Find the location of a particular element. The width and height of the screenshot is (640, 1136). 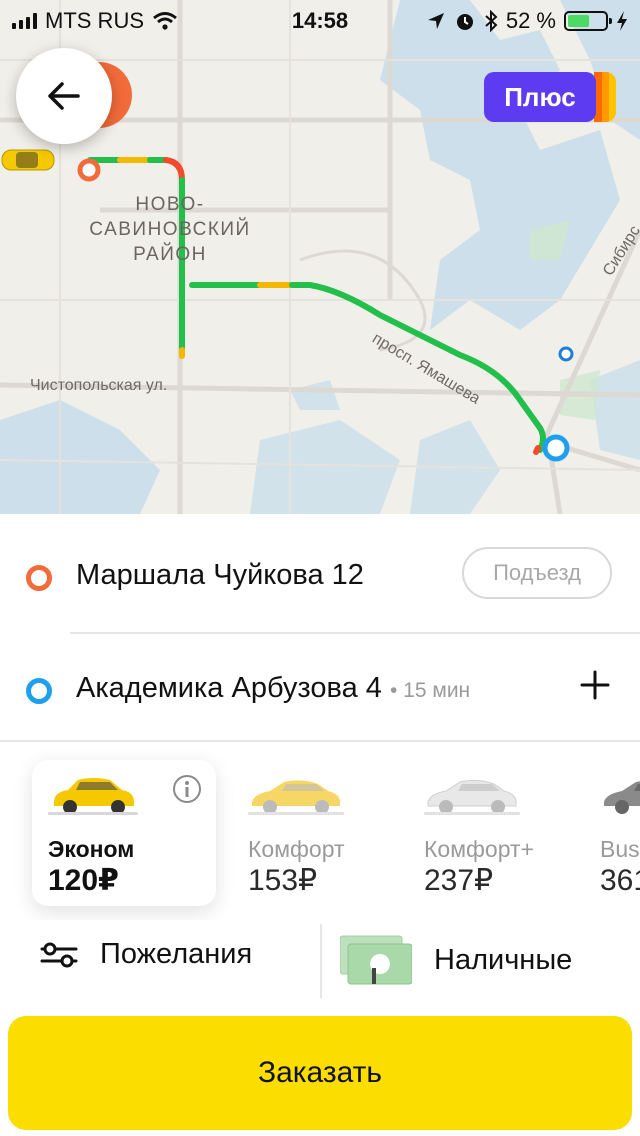

tariff-name: Business is located at coordinates (620, 849).